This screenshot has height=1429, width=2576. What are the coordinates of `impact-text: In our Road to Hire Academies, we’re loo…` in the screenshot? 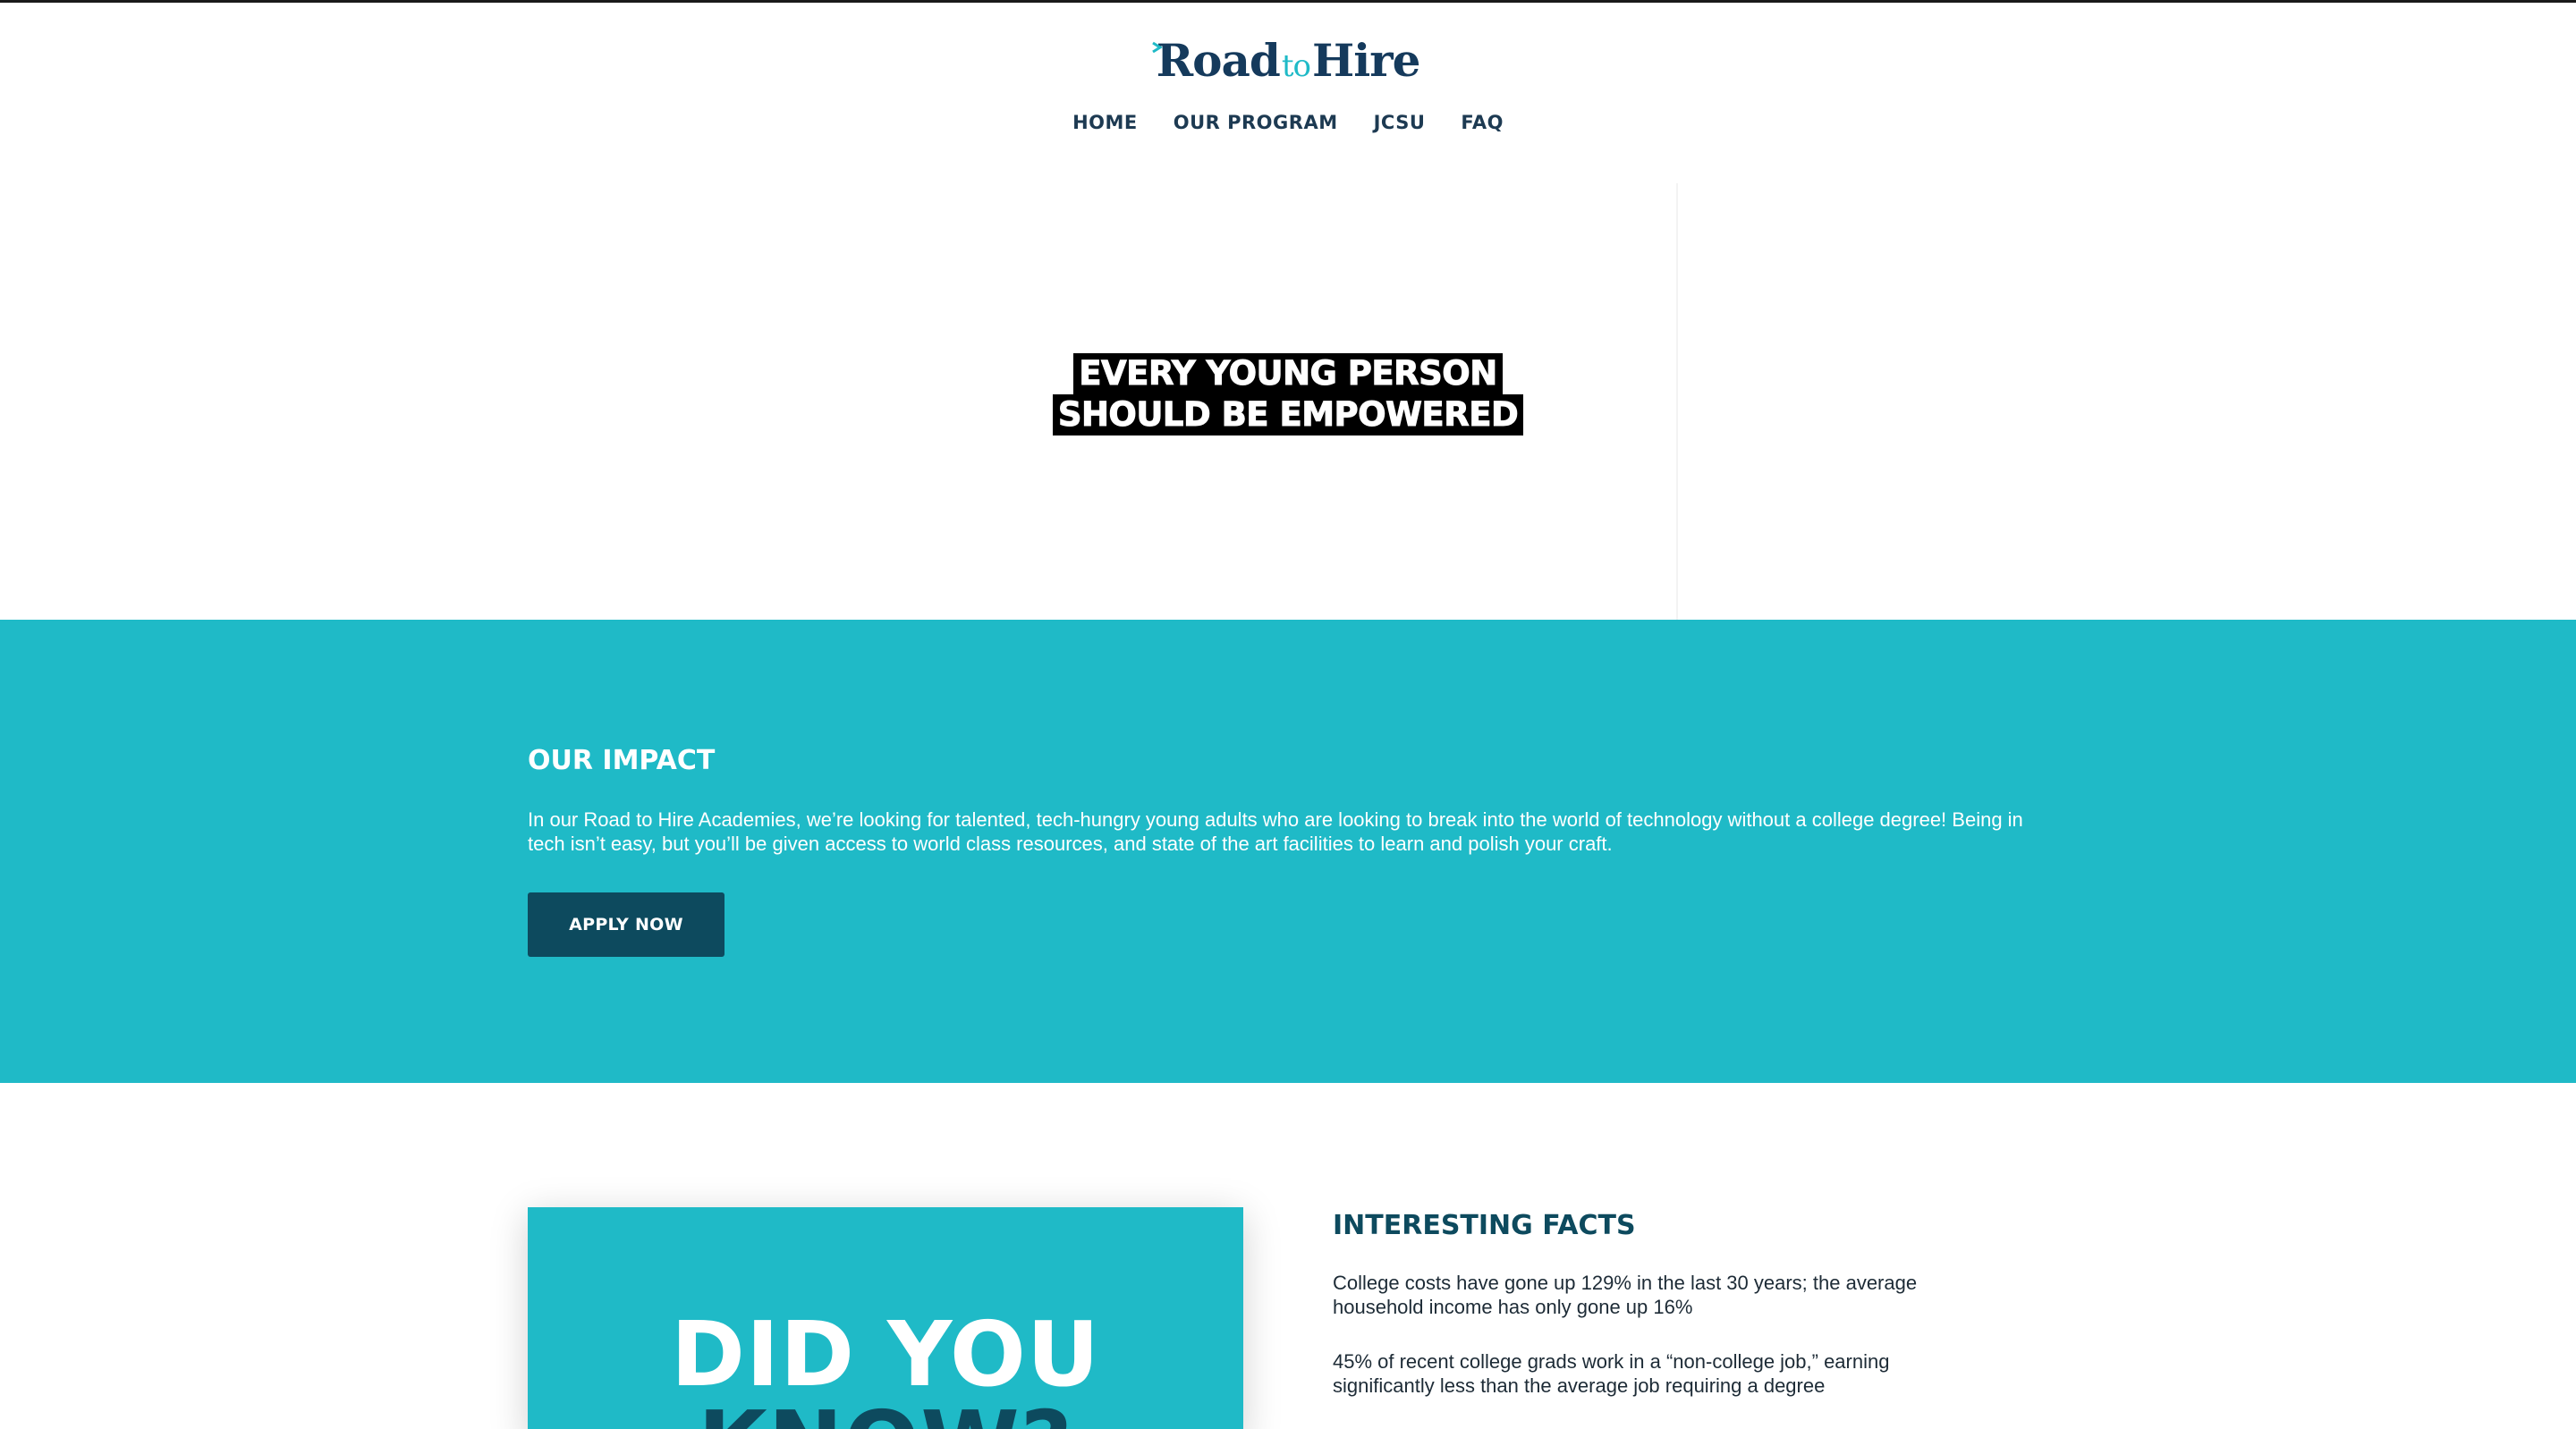 It's located at (1275, 831).